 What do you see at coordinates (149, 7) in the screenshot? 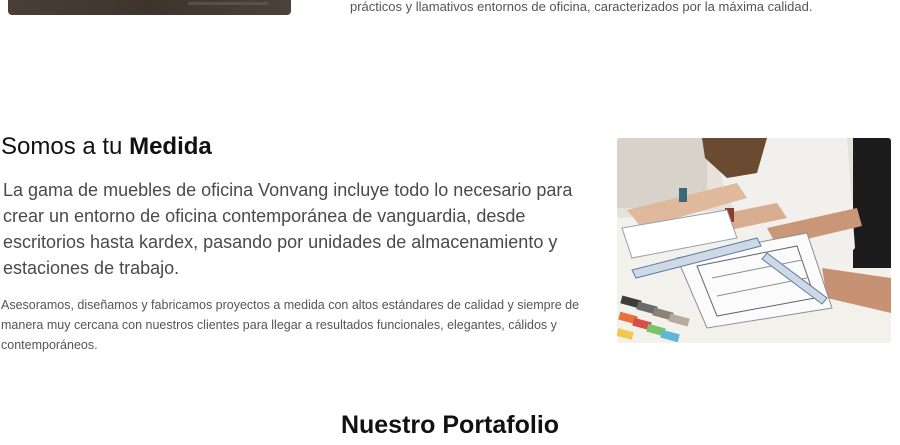
I see `office-image-top` at bounding box center [149, 7].